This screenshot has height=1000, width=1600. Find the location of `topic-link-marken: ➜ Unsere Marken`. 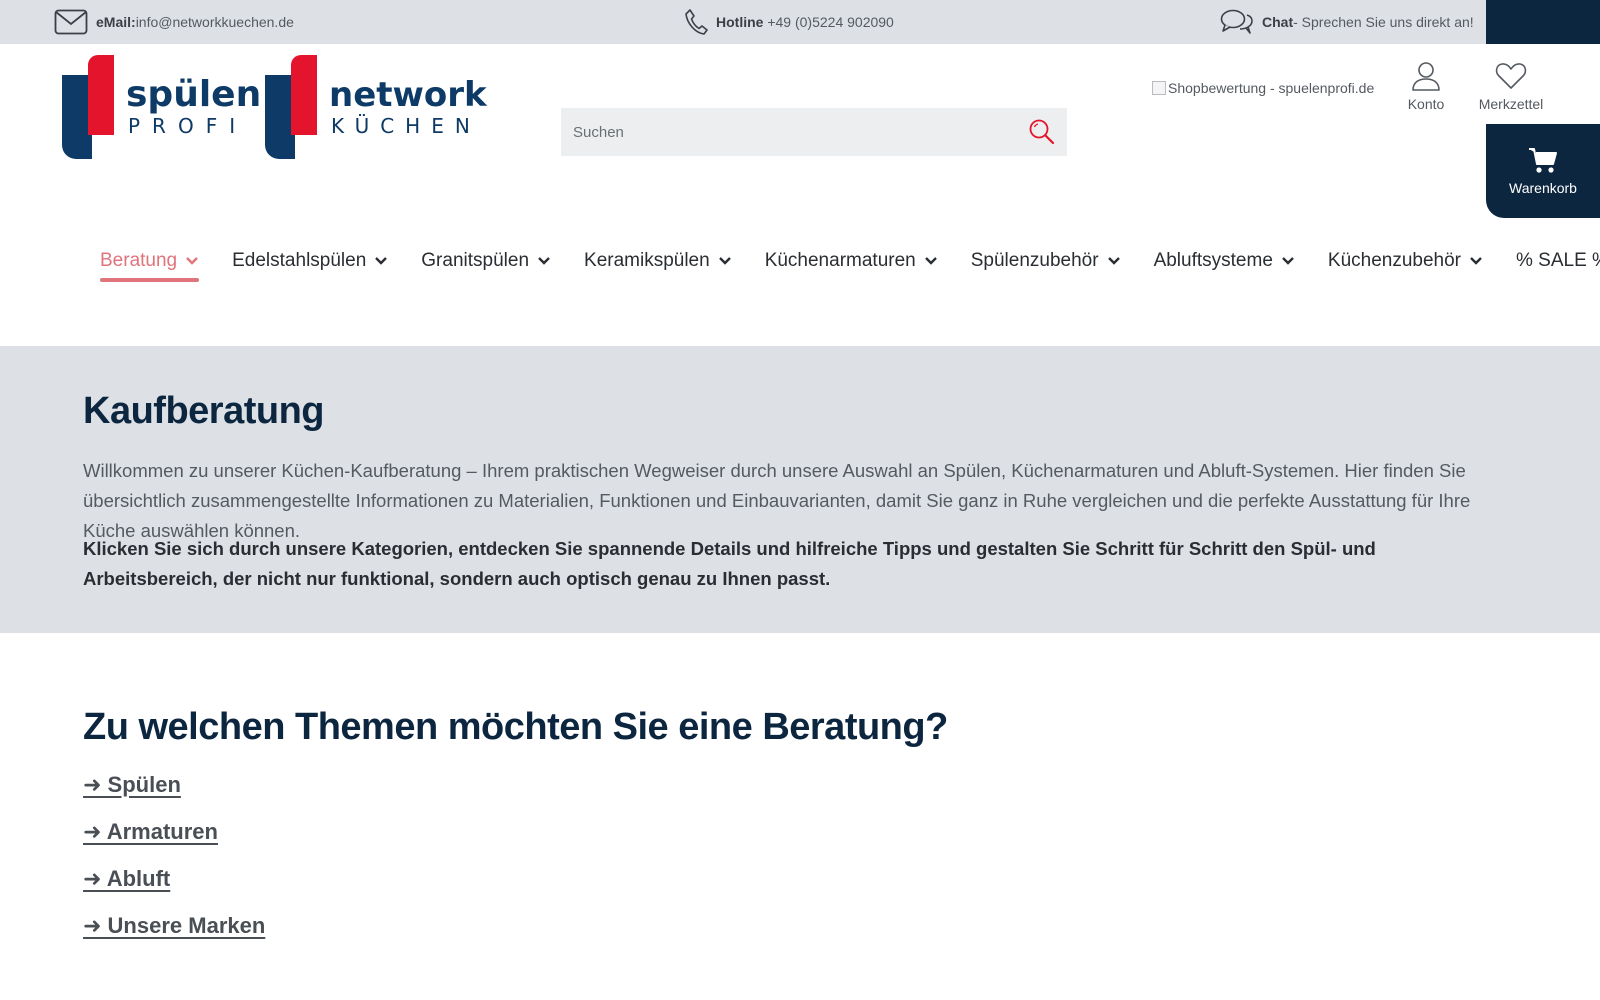

topic-link-marken: ➜ Unsere Marken is located at coordinates (174, 926).